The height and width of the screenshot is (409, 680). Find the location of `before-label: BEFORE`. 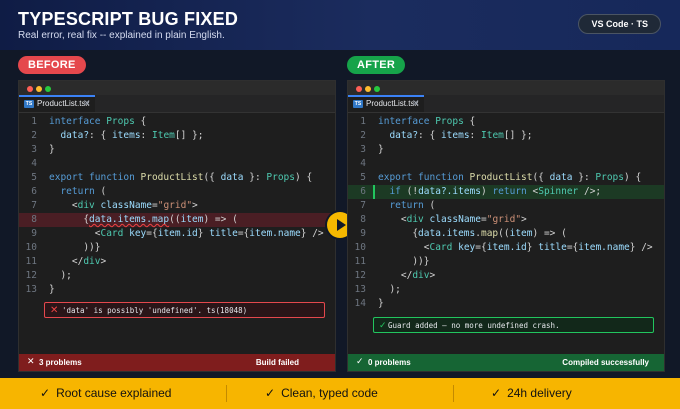

before-label: BEFORE is located at coordinates (52, 65).